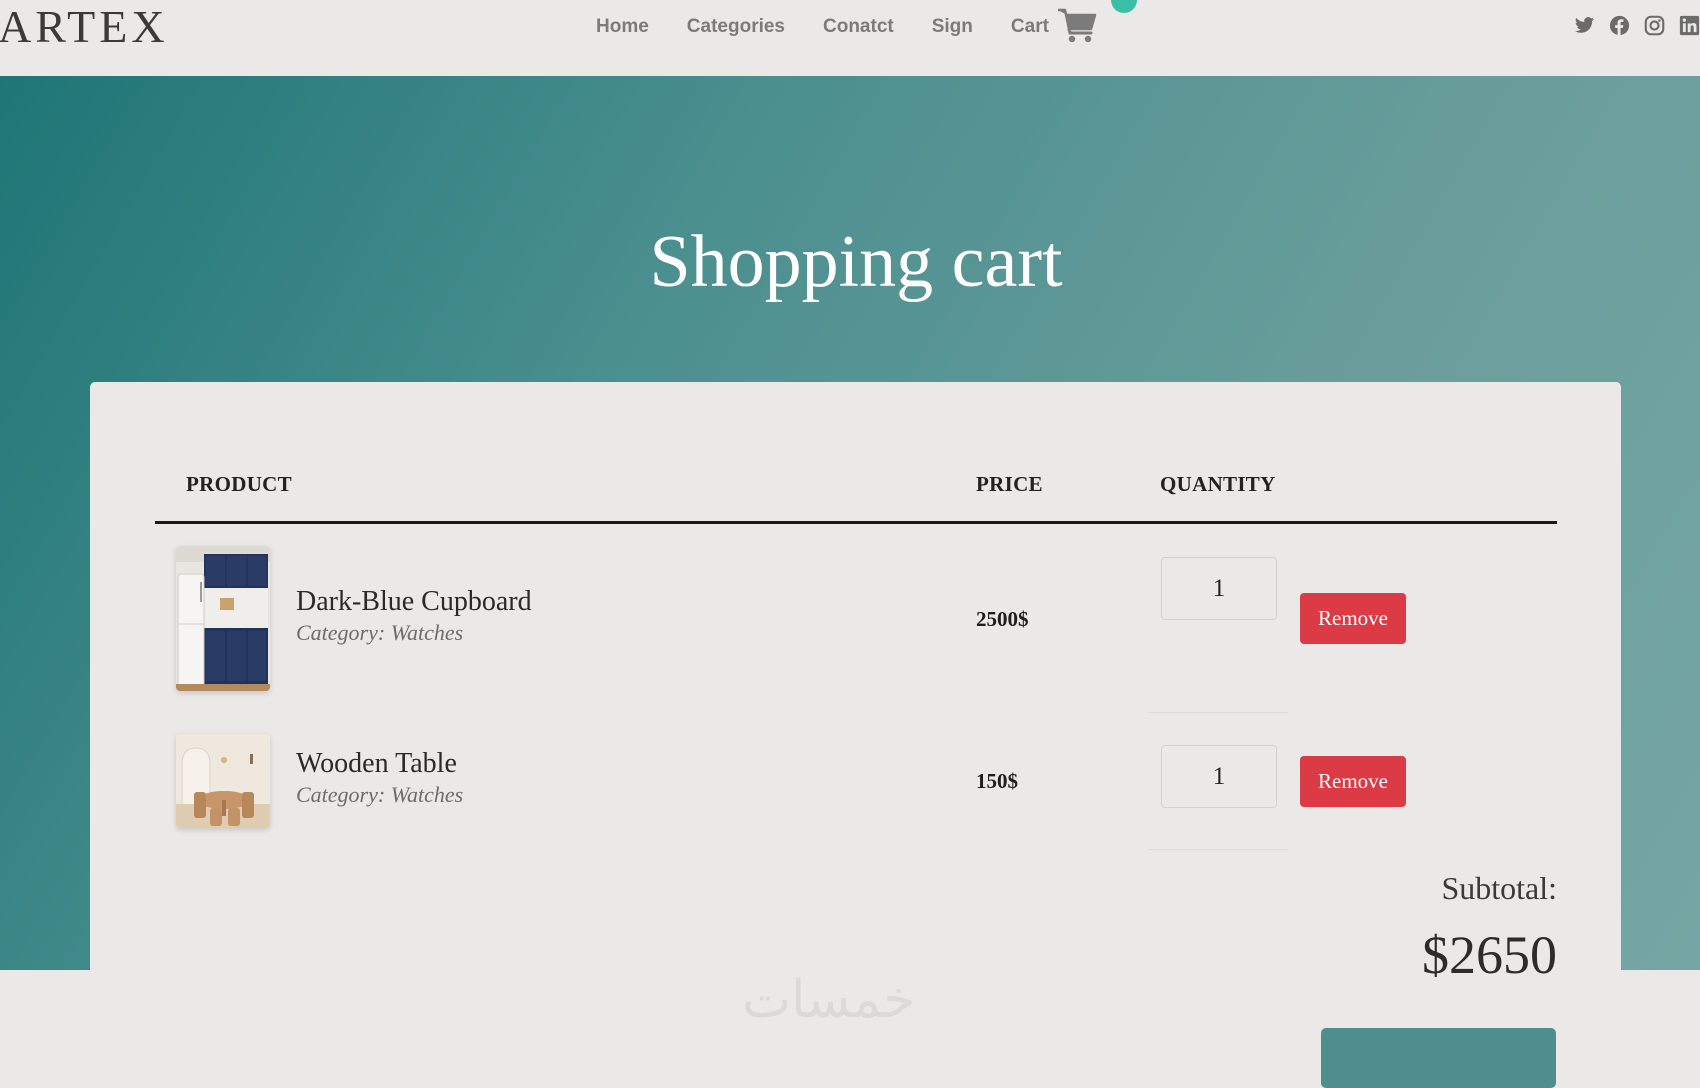 The image size is (1700, 1088). What do you see at coordinates (829, 1000) in the screenshot?
I see `watermark: خمسات` at bounding box center [829, 1000].